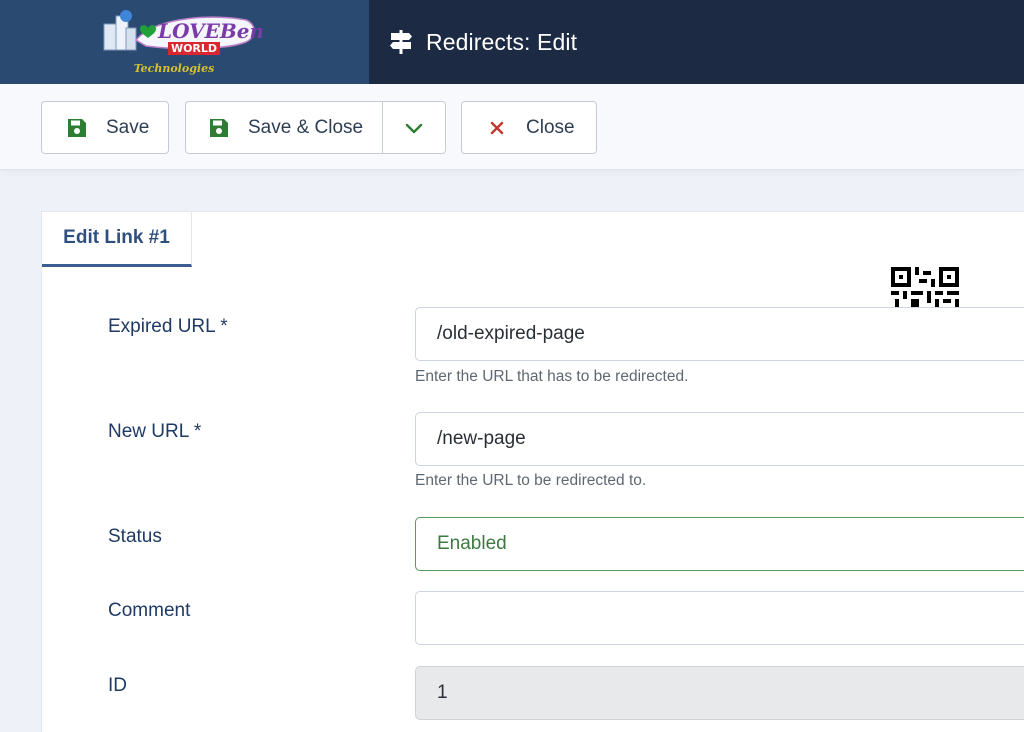 This screenshot has height=732, width=1024. What do you see at coordinates (194, 48) in the screenshot?
I see `svg-text: WORLD` at bounding box center [194, 48].